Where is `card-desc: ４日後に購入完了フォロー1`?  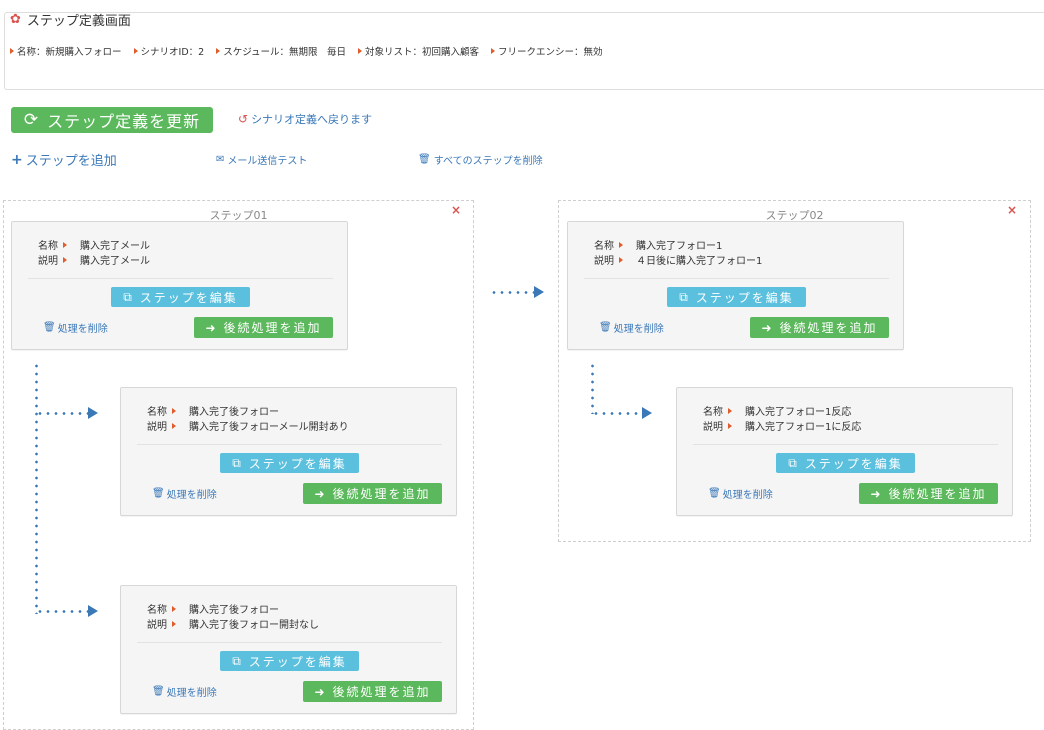
card-desc: ４日後に購入完了フォロー1 is located at coordinates (699, 261).